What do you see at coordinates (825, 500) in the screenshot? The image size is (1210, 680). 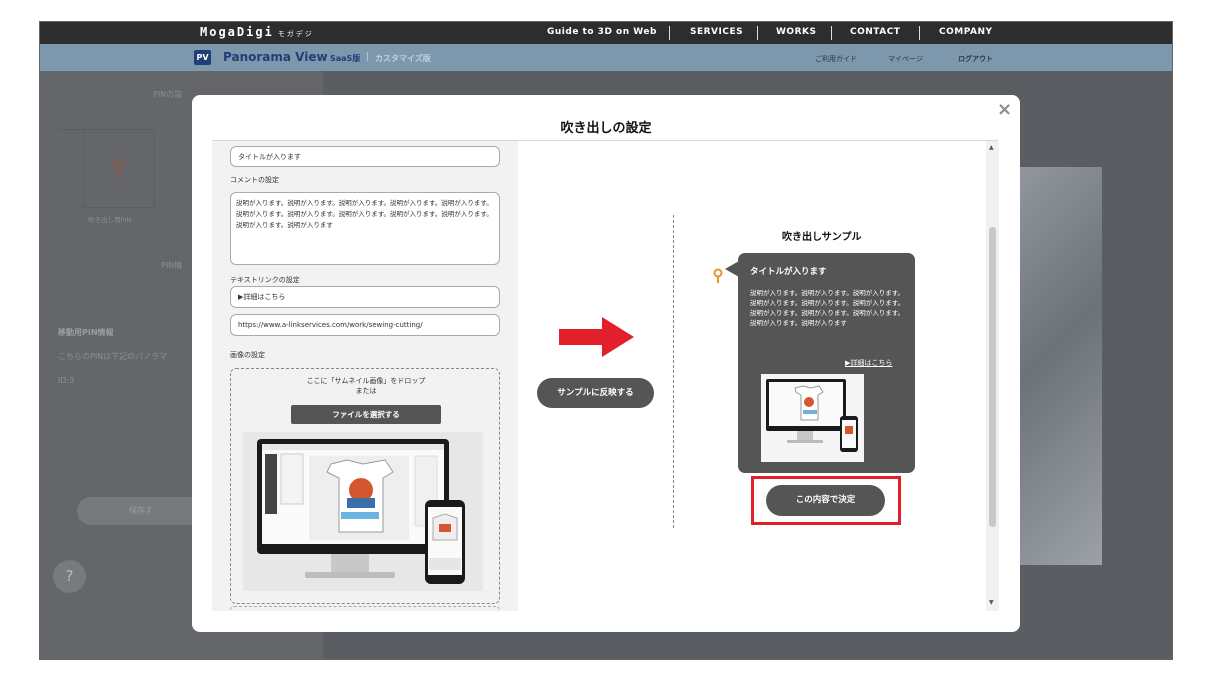 I see `confirm-button: この内容で決定` at bounding box center [825, 500].